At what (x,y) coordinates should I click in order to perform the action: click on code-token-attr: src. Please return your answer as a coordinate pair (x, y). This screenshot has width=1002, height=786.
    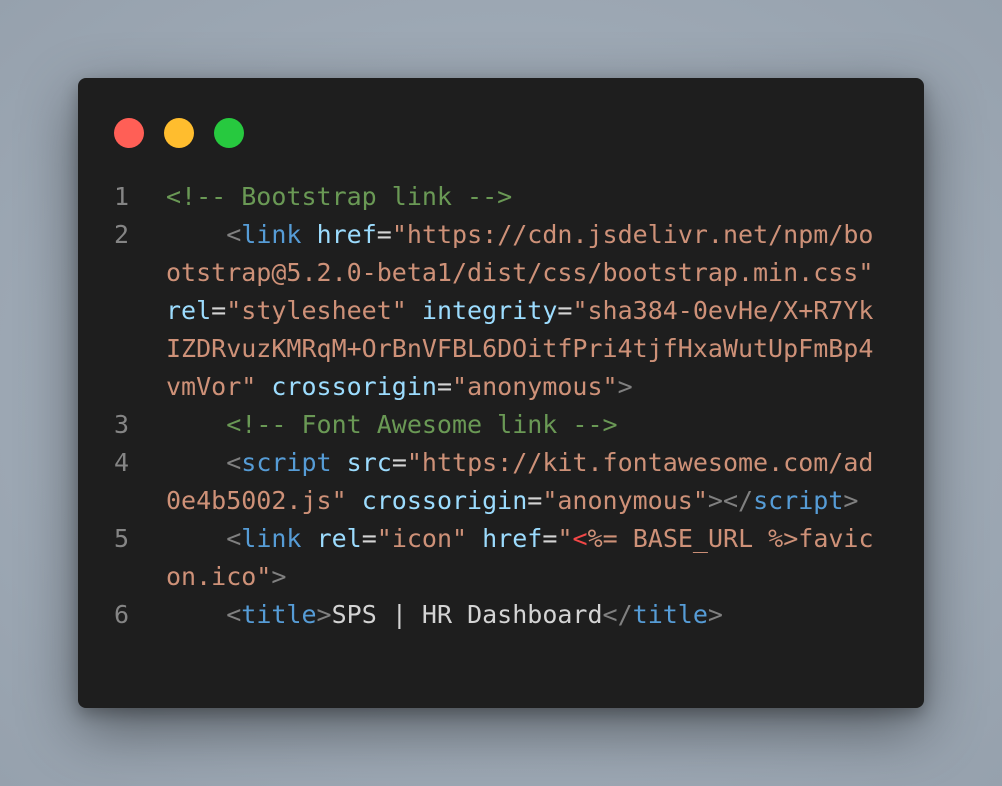
    Looking at the image, I should click on (369, 462).